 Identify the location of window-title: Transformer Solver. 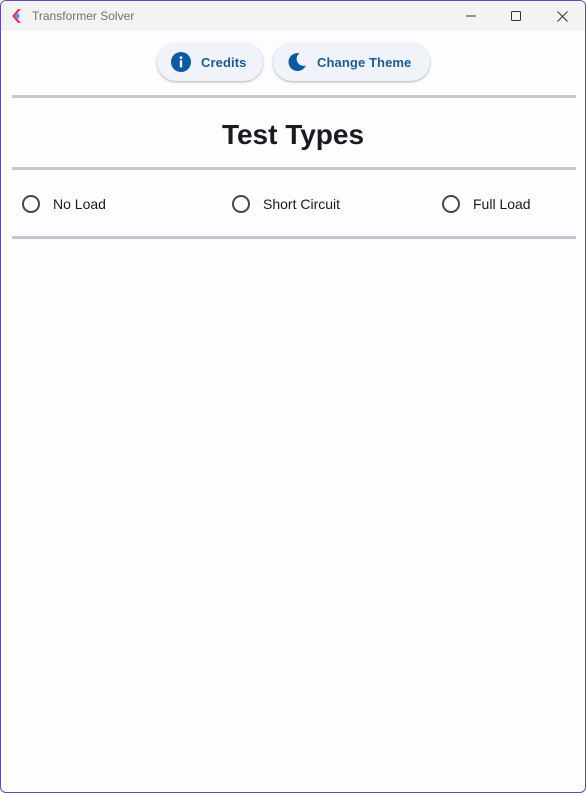
(83, 16).